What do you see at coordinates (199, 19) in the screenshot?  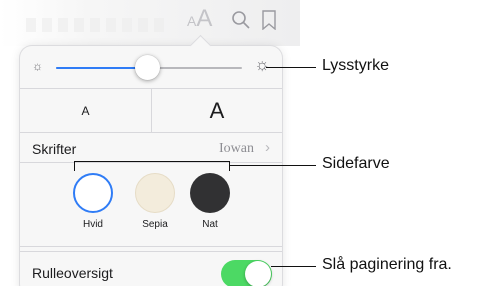 I see `font-size-icon: AA` at bounding box center [199, 19].